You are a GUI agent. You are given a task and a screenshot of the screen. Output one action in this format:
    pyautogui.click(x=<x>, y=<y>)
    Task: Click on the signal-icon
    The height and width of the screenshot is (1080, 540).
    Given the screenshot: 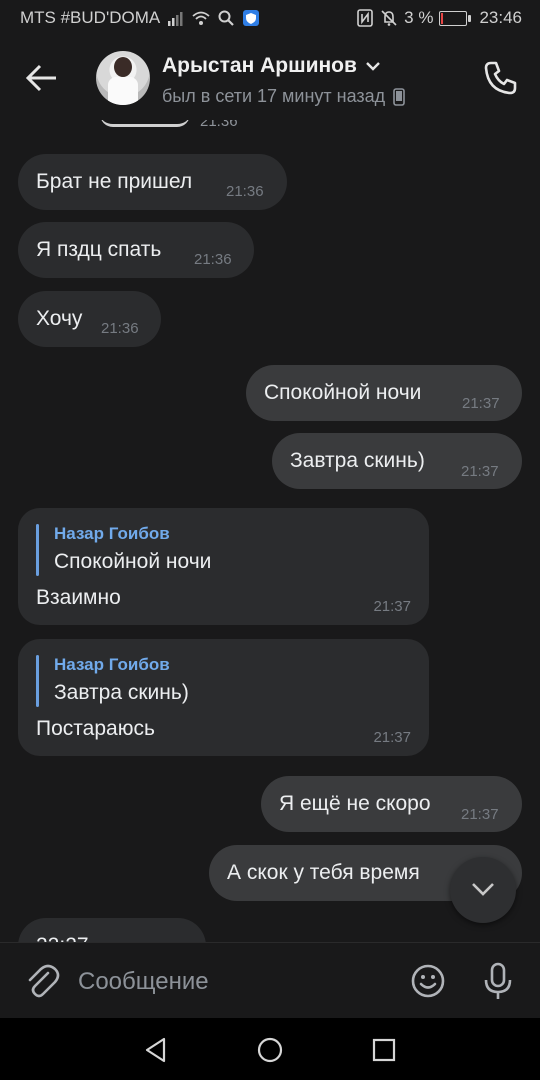 What is the action you would take?
    pyautogui.click(x=175, y=19)
    